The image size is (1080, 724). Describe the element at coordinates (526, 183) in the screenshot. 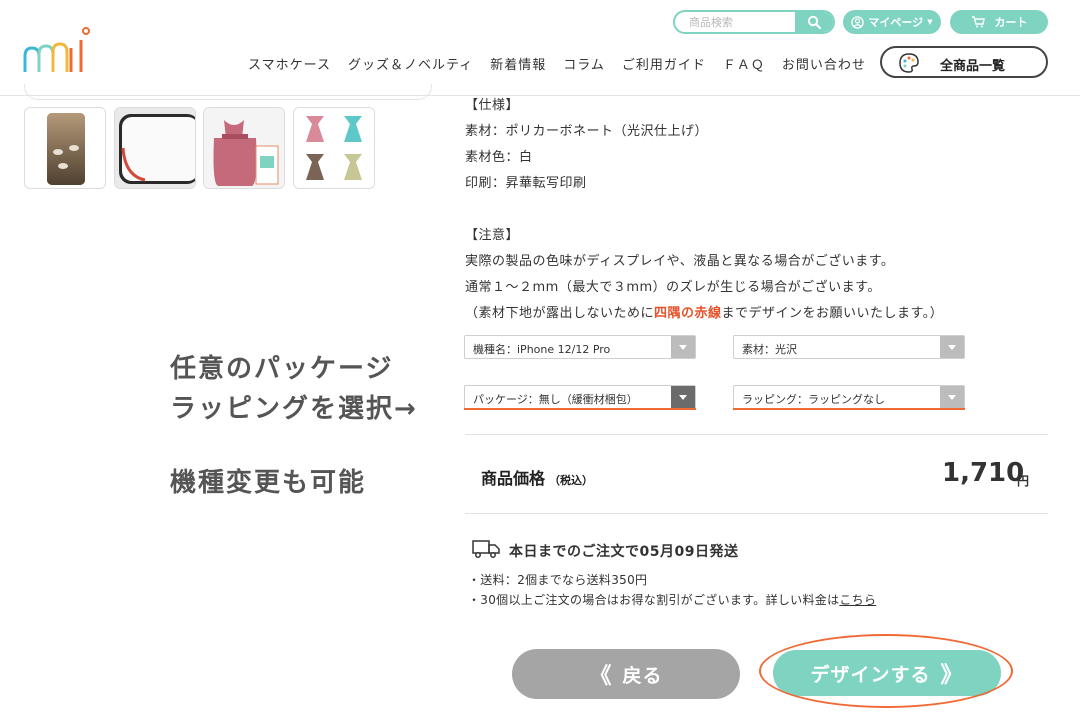

I see `spec-print: 印刷：昇華転写印刷` at that location.